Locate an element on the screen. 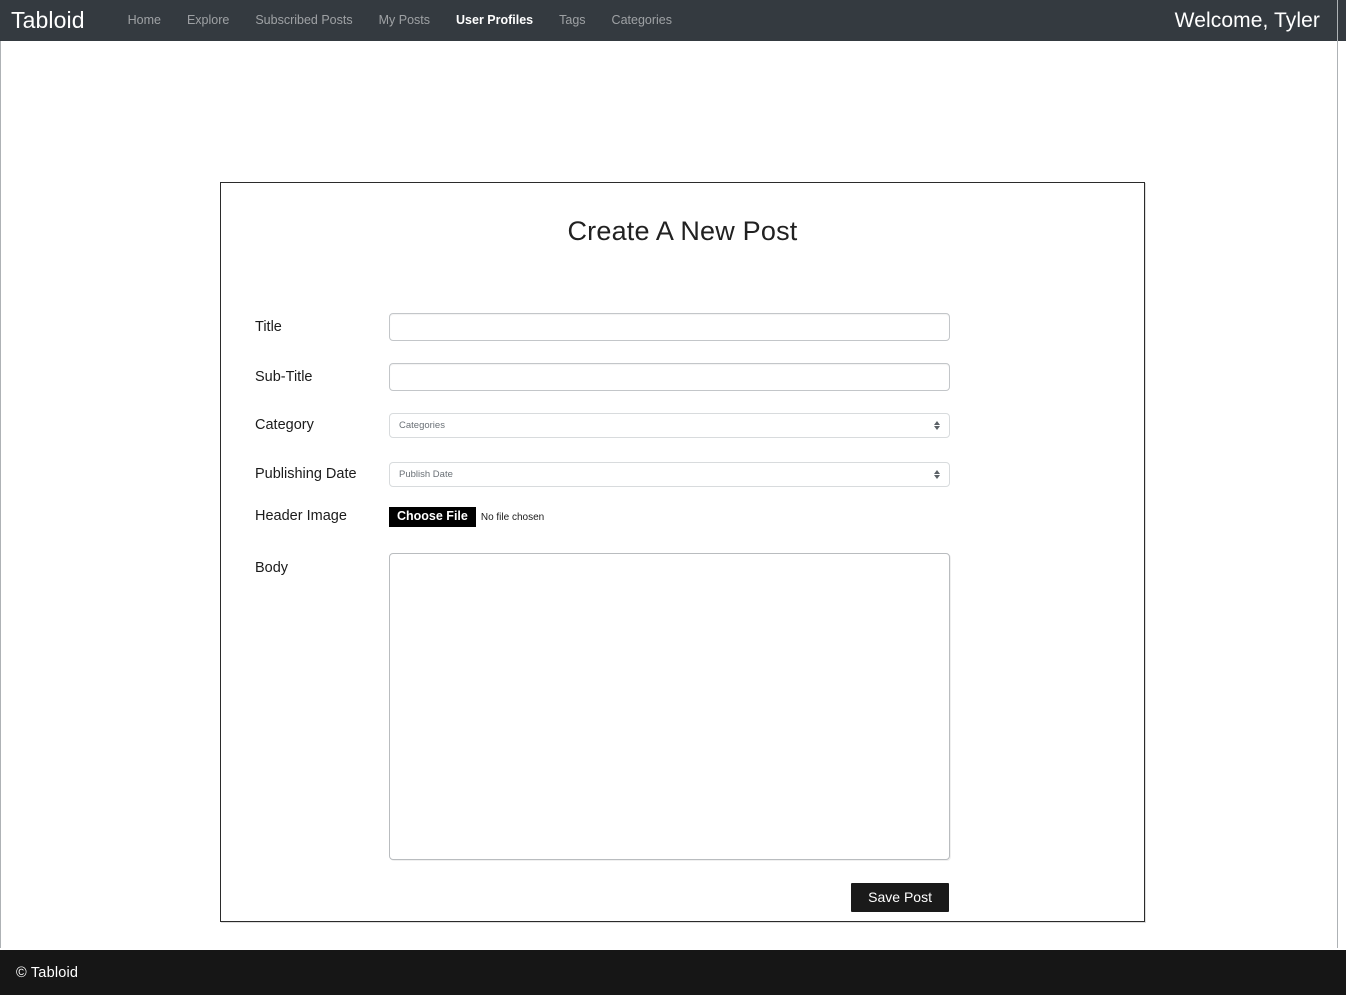 The width and height of the screenshot is (1346, 995). welcome-message: Welcome, Tyler is located at coordinates (1247, 20).